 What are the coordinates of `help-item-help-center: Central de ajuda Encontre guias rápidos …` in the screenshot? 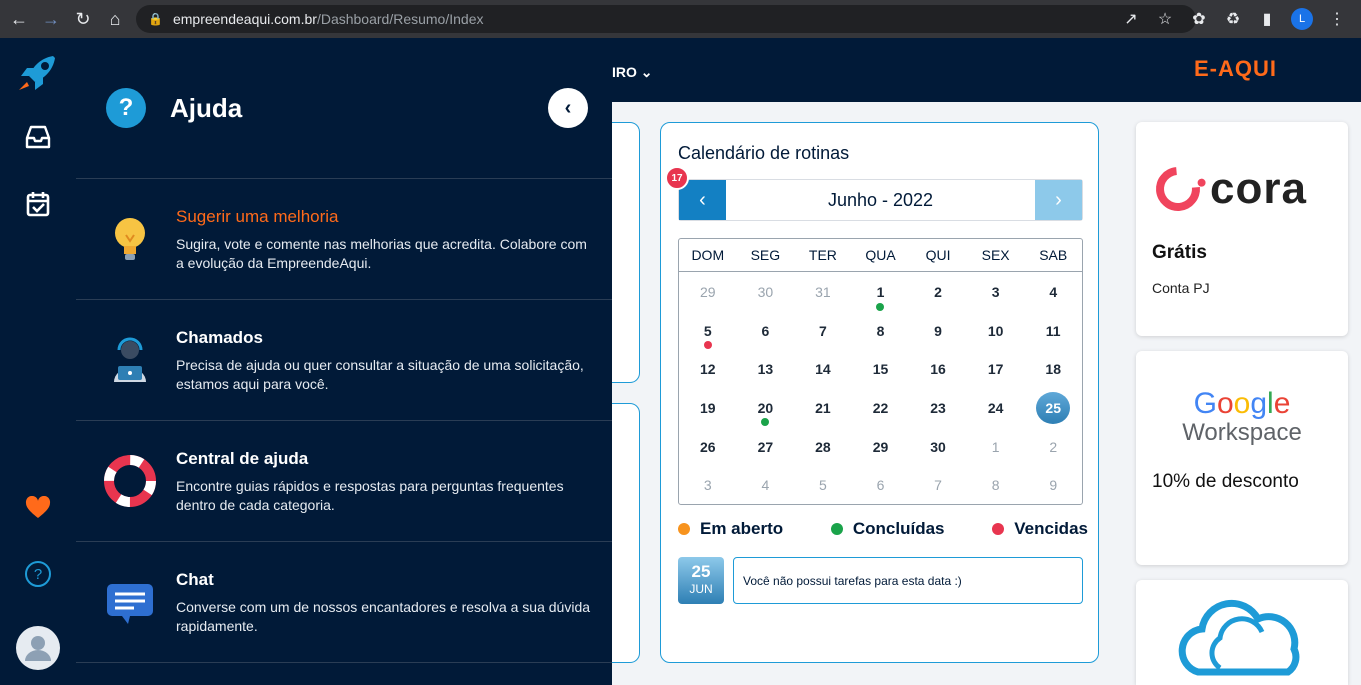 It's located at (344, 481).